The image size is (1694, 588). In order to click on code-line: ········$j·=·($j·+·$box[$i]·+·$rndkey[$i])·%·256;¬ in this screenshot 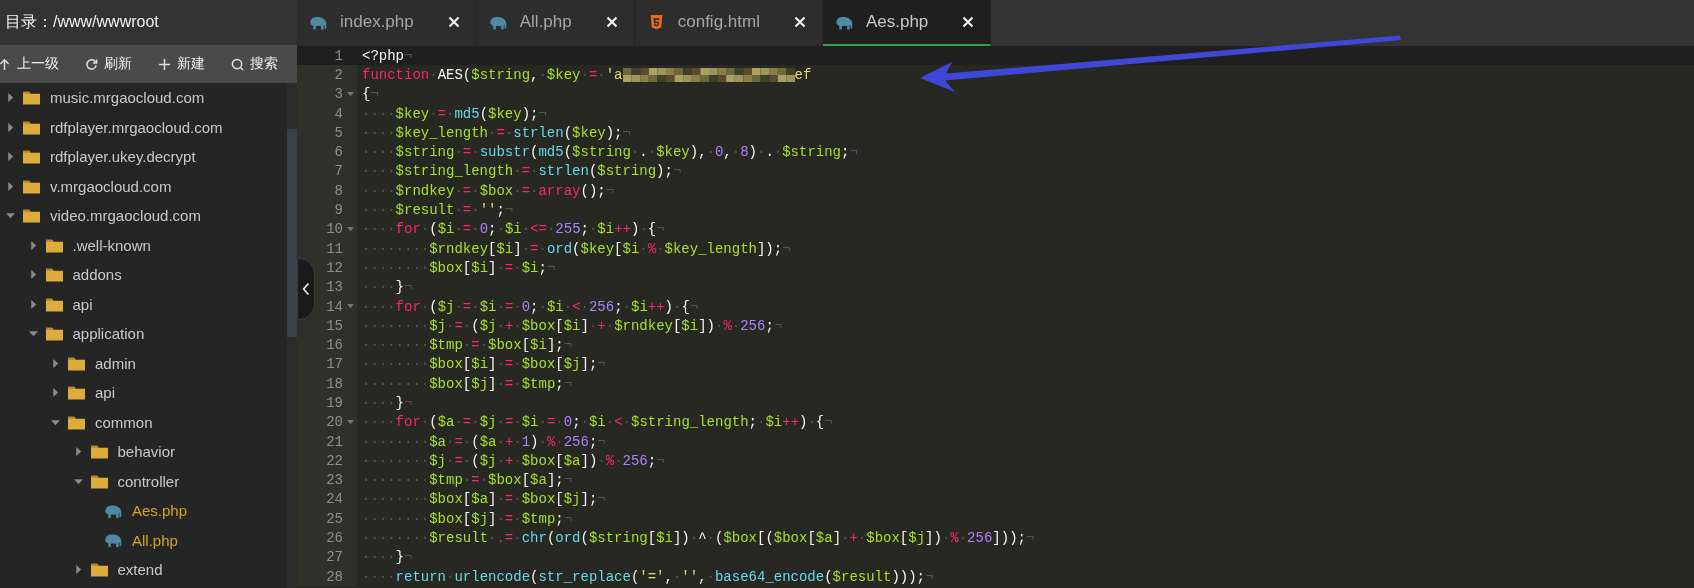, I will do `click(572, 325)`.